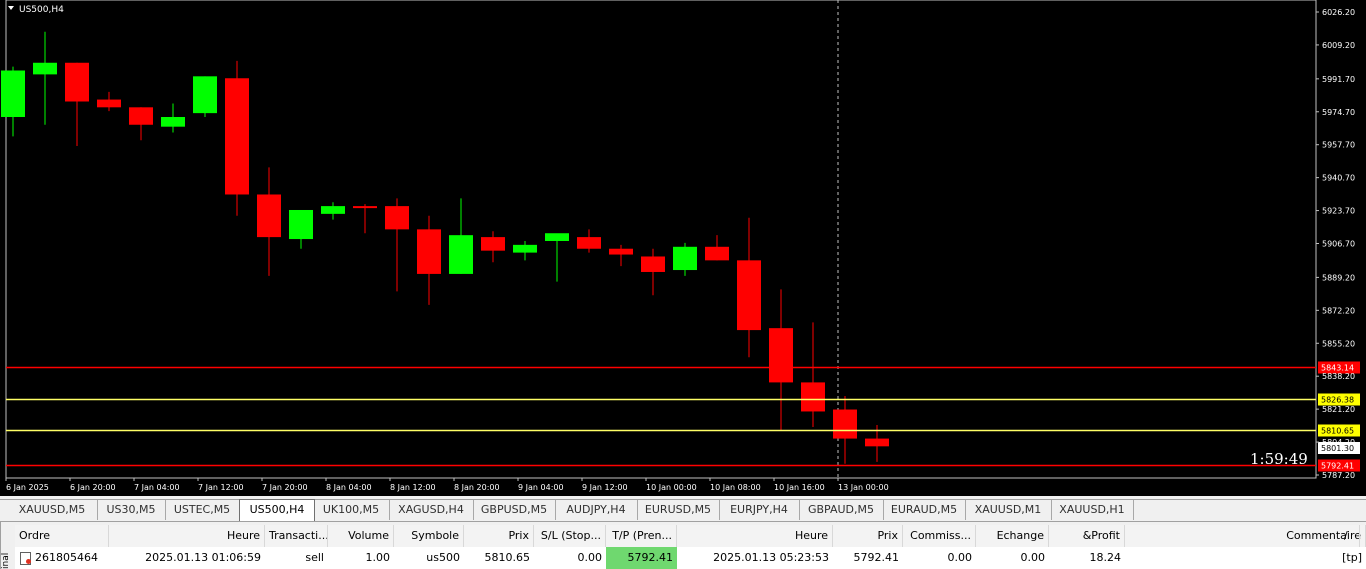  What do you see at coordinates (413, 487) in the screenshot?
I see `time-axis-label: 8 Jan 12:00` at bounding box center [413, 487].